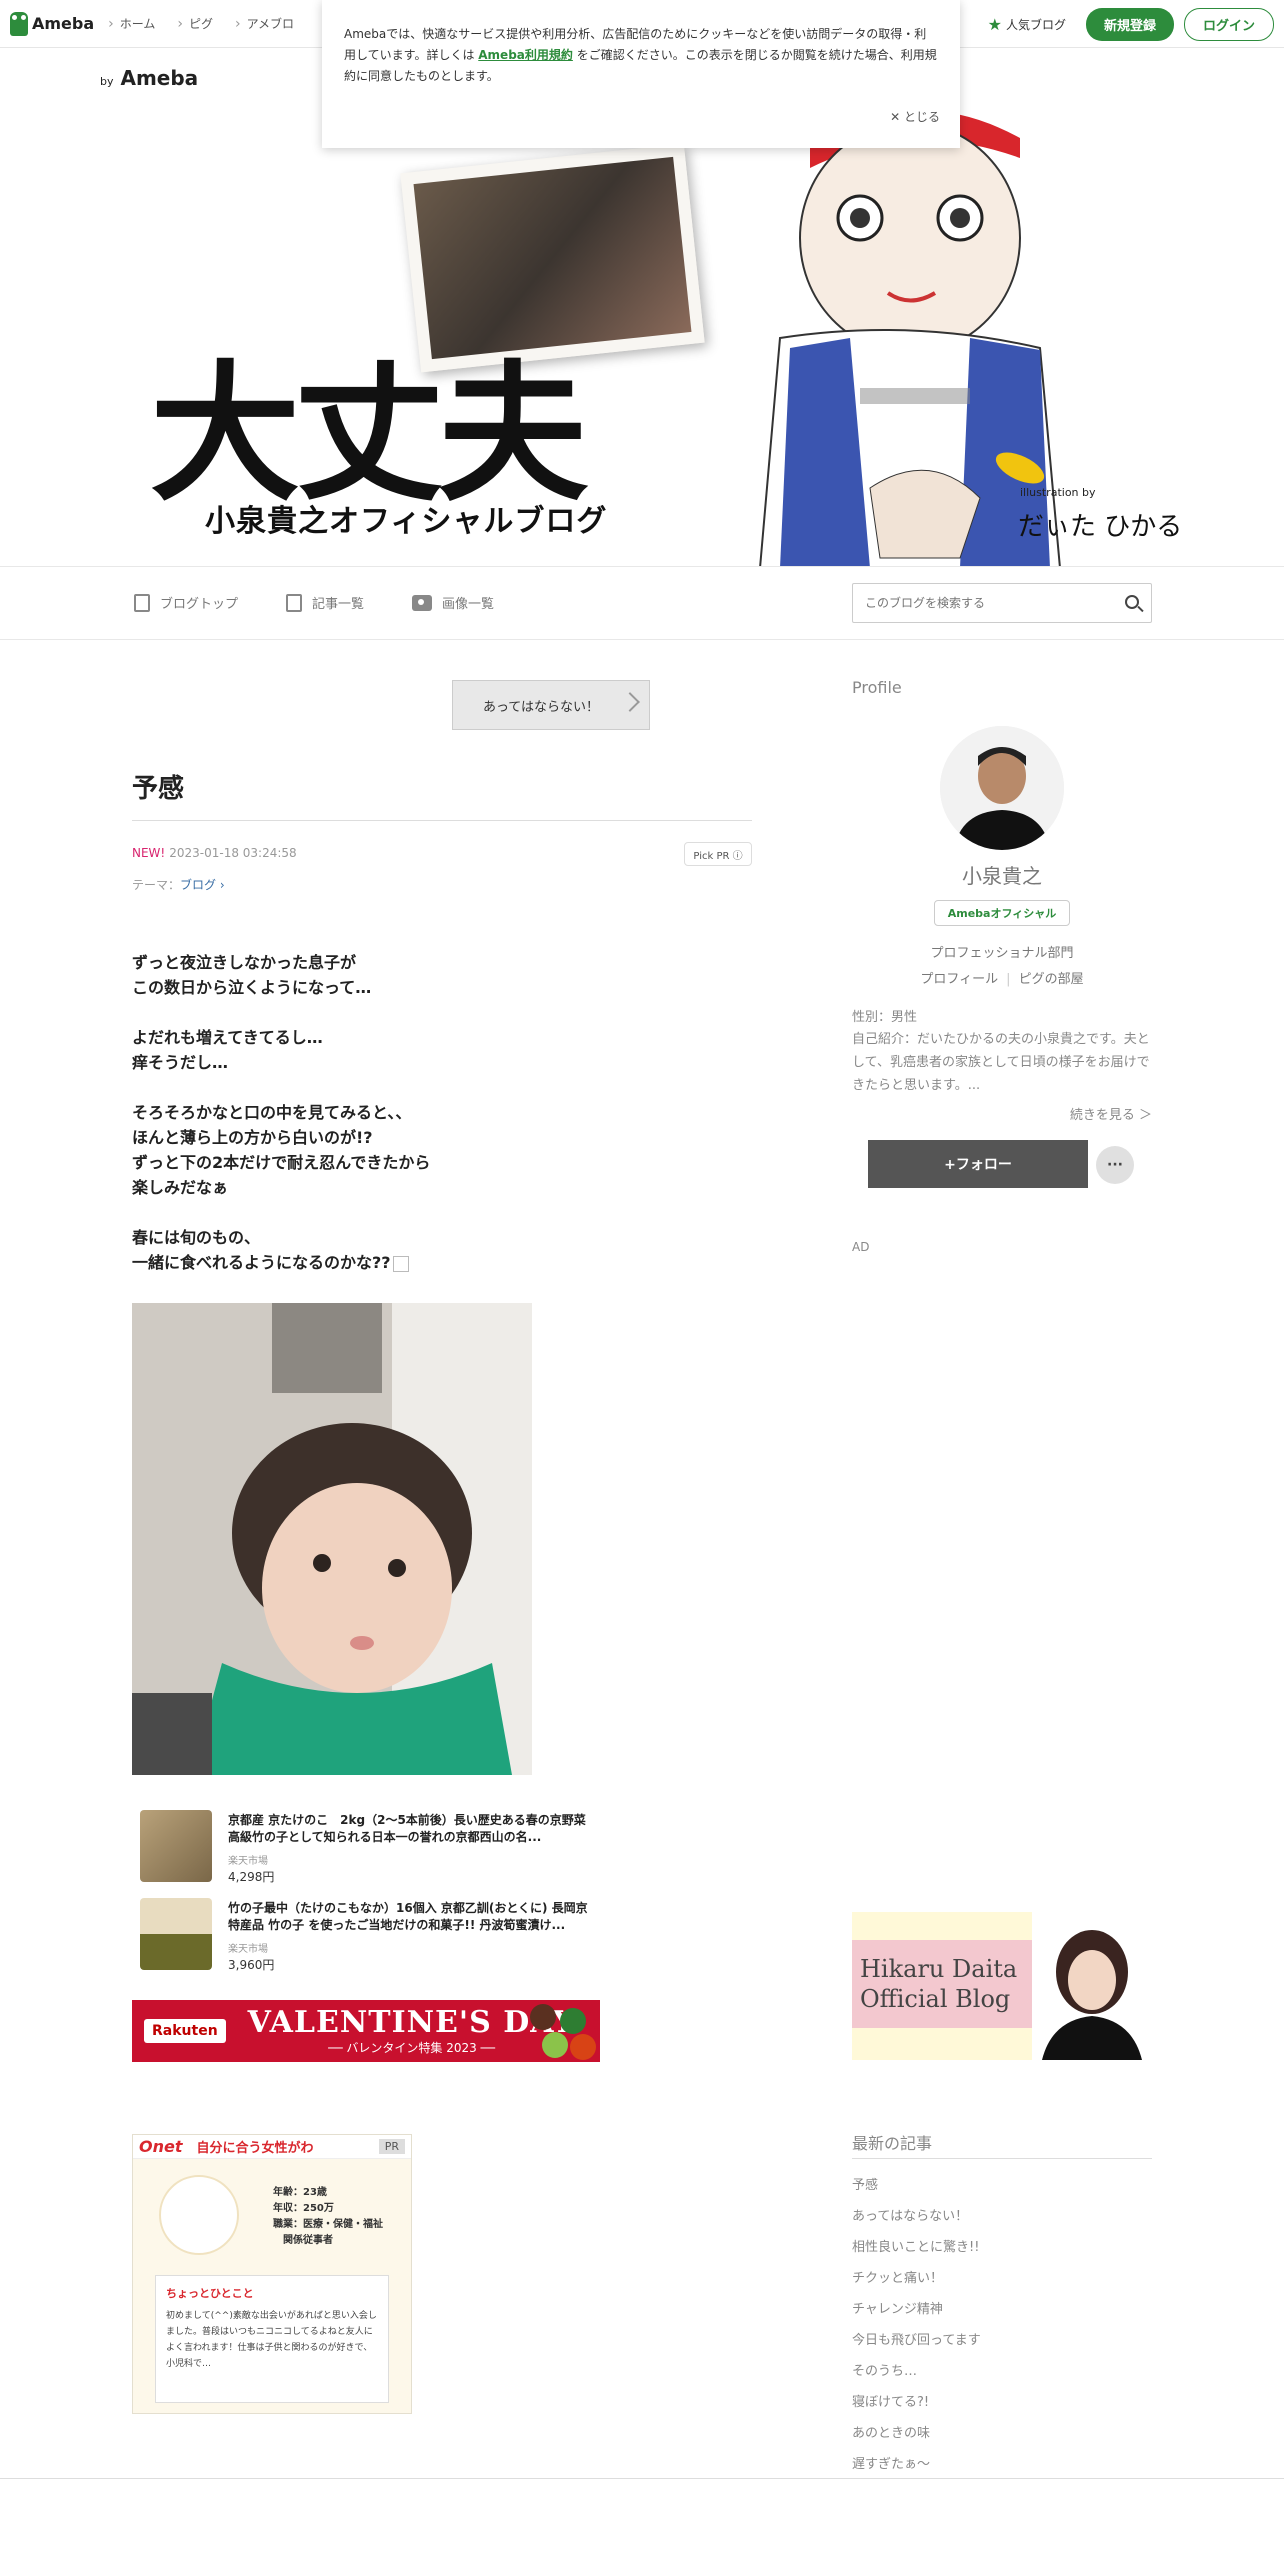 This screenshot has height=2568, width=1284. I want to click on ad-label: AD, so click(861, 1247).